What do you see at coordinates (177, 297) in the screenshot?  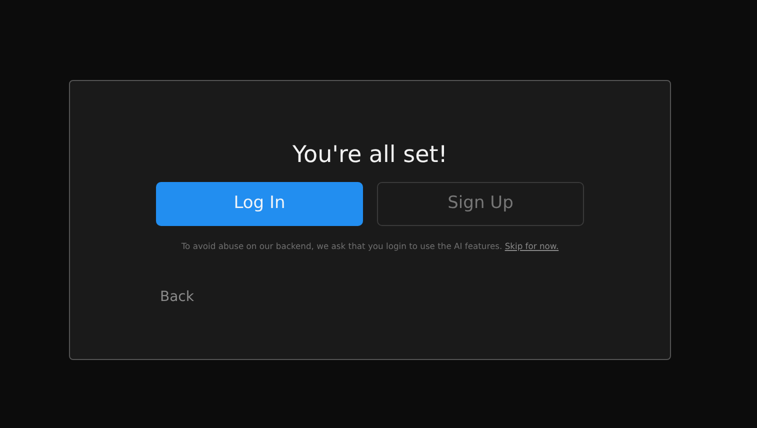 I see `back-link: Back` at bounding box center [177, 297].